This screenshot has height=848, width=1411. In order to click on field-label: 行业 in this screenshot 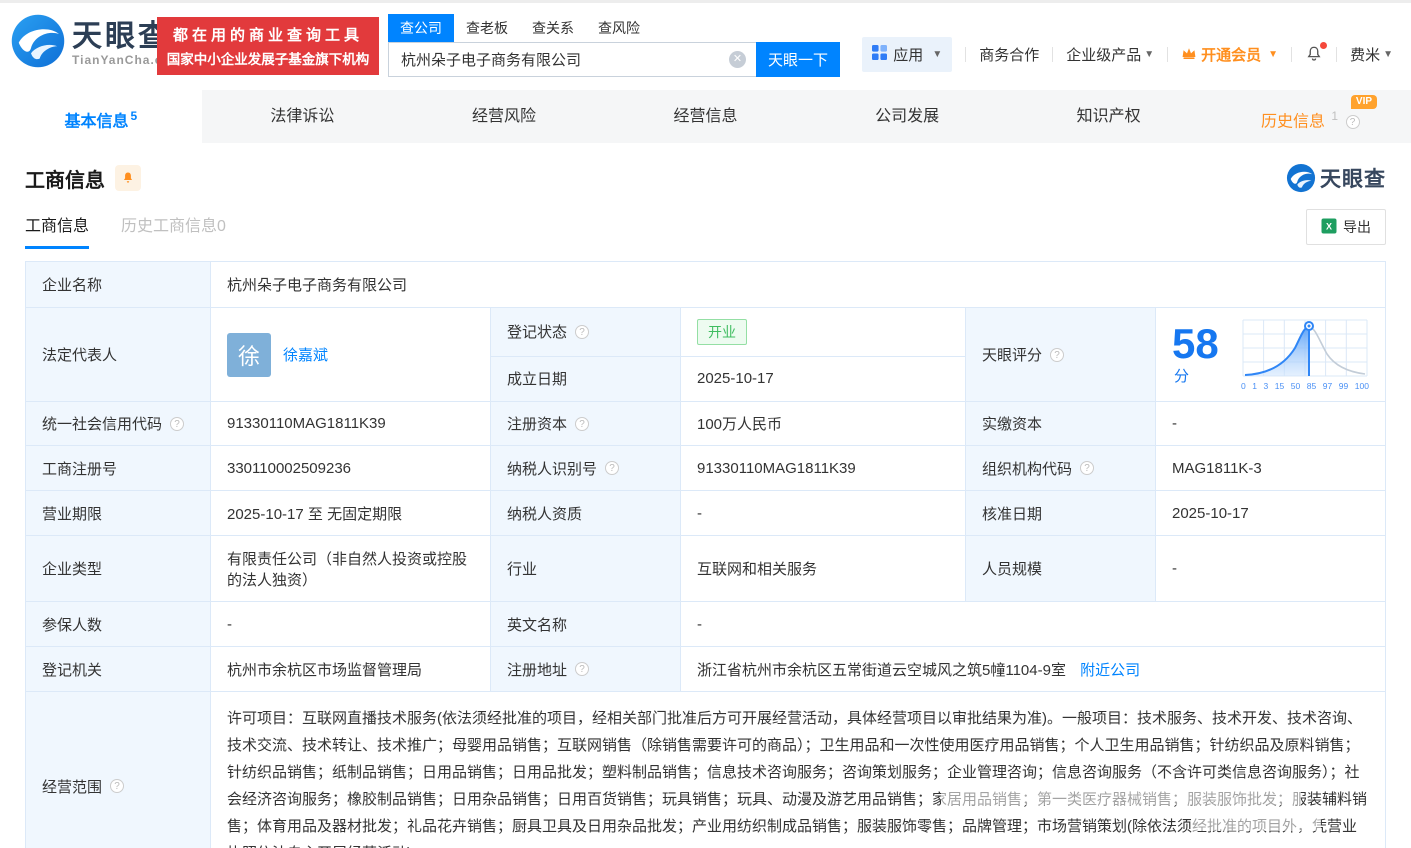, I will do `click(585, 568)`.